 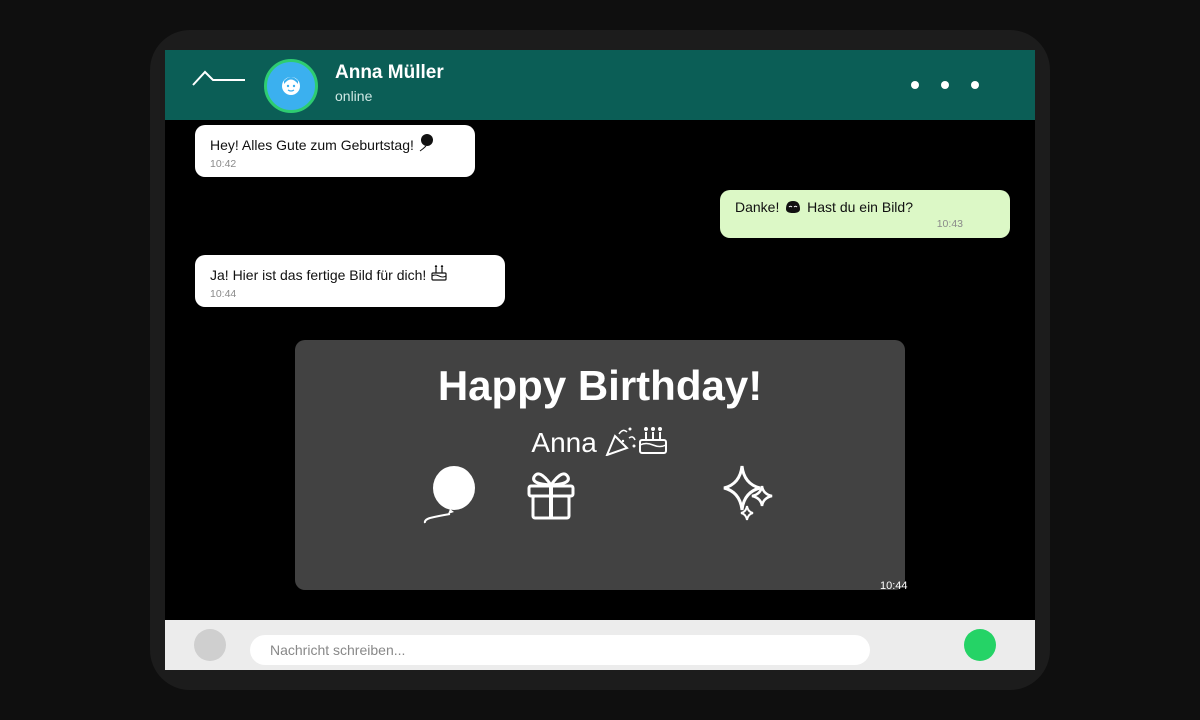 I want to click on message-bubble-incoming: Hey! Alles Gute zum Geburtstag! 10:42, so click(x=335, y=151).